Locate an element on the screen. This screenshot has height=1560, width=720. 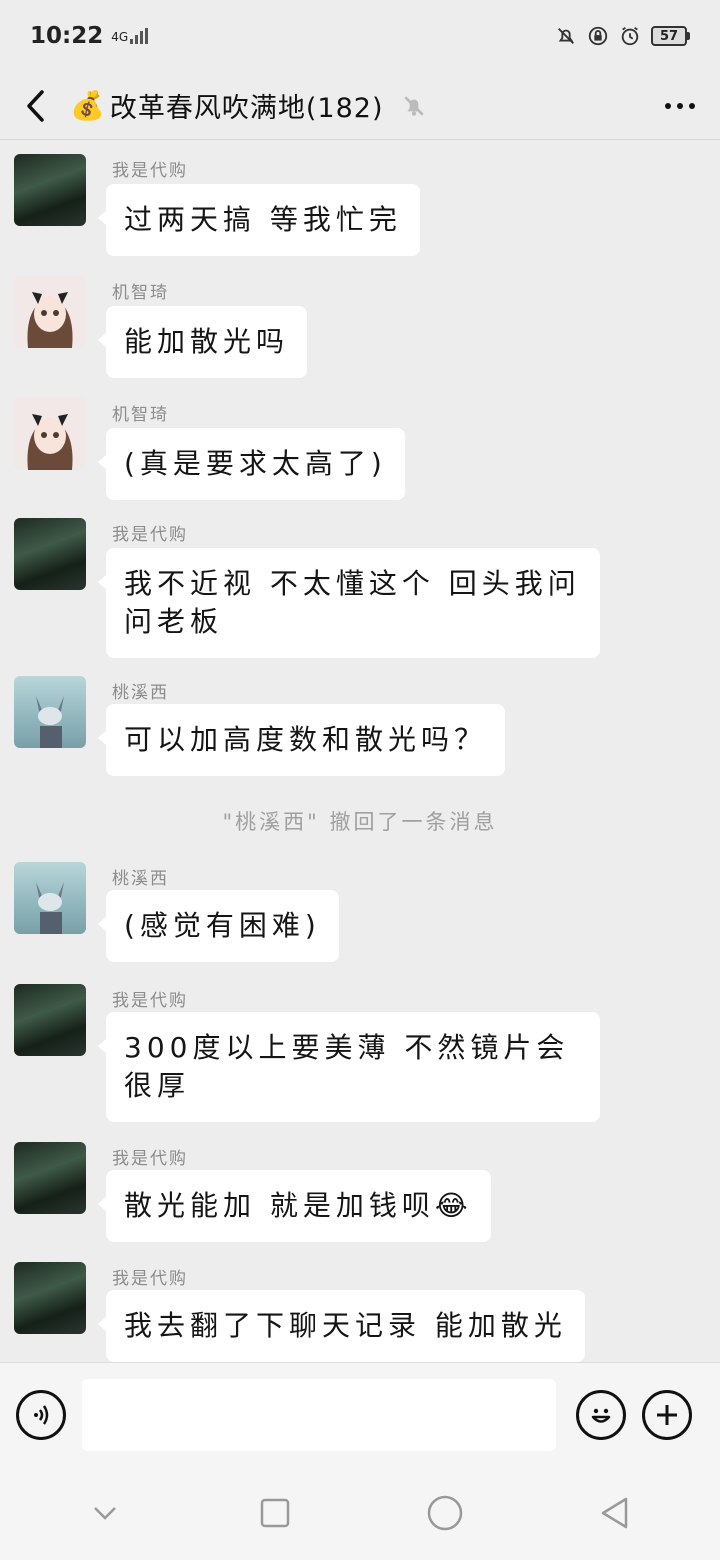
voice-button is located at coordinates (41, 1414).